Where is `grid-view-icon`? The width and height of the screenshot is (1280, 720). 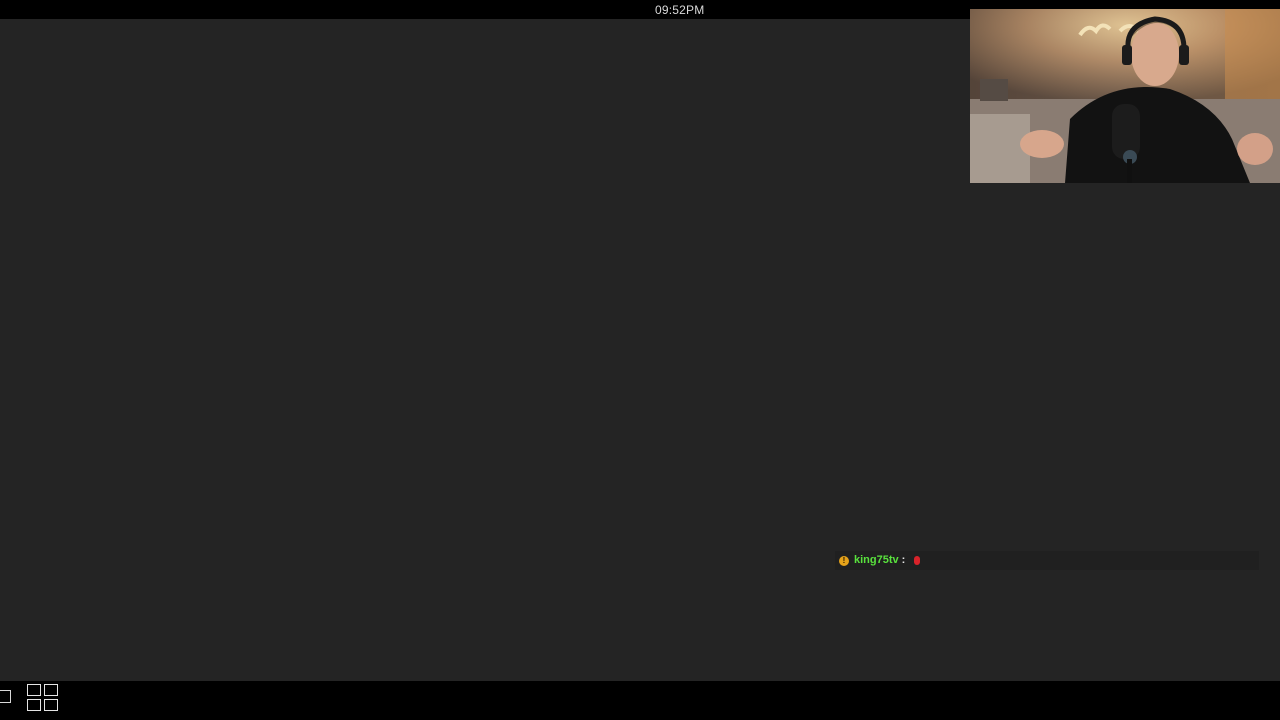
grid-view-icon is located at coordinates (43, 698).